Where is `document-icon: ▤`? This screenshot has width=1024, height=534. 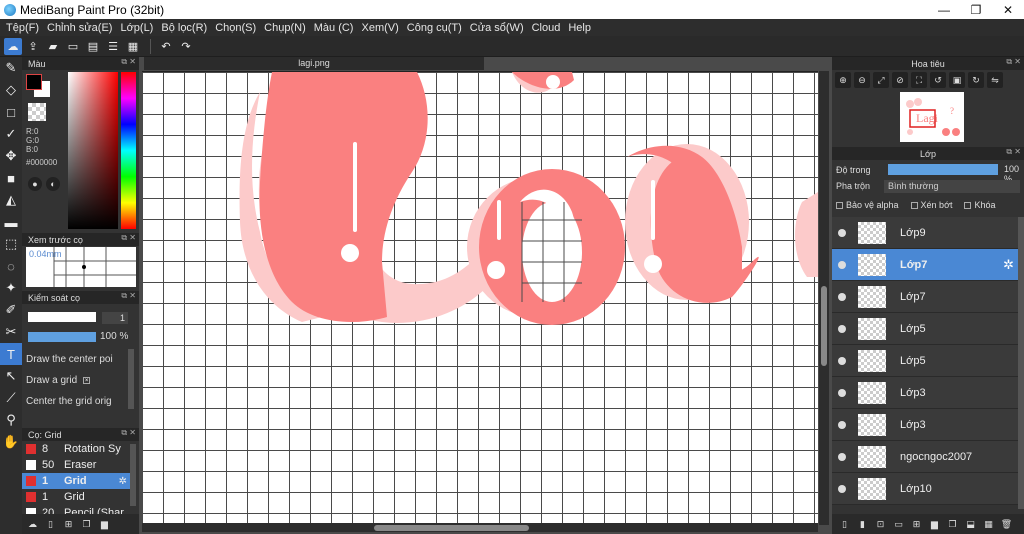
document-icon: ▤ is located at coordinates (93, 46).